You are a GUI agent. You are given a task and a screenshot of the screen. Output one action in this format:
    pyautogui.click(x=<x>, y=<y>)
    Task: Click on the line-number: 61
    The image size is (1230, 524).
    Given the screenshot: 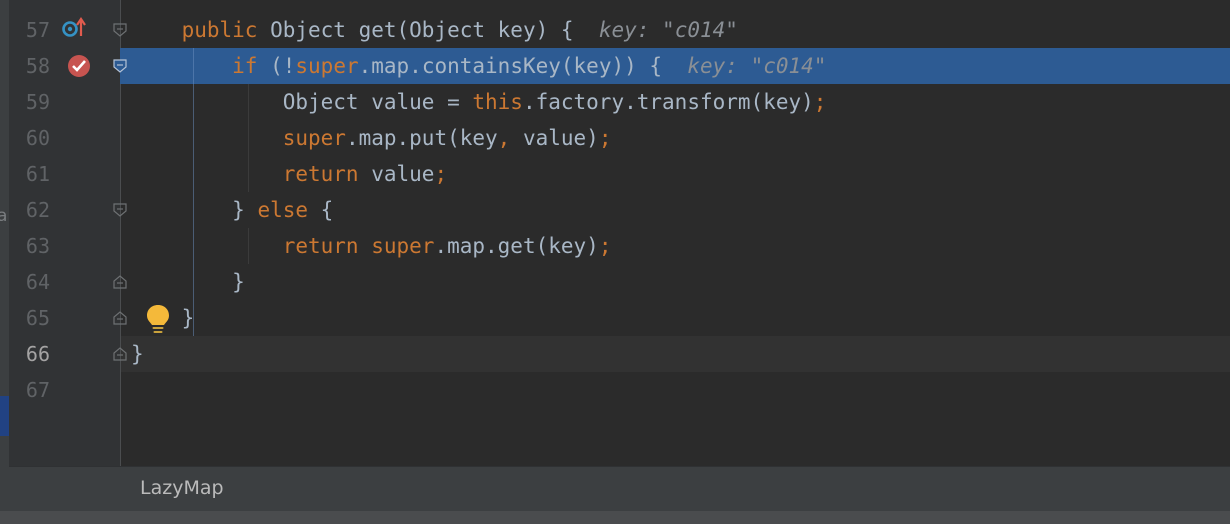 What is the action you would take?
    pyautogui.click(x=37, y=174)
    